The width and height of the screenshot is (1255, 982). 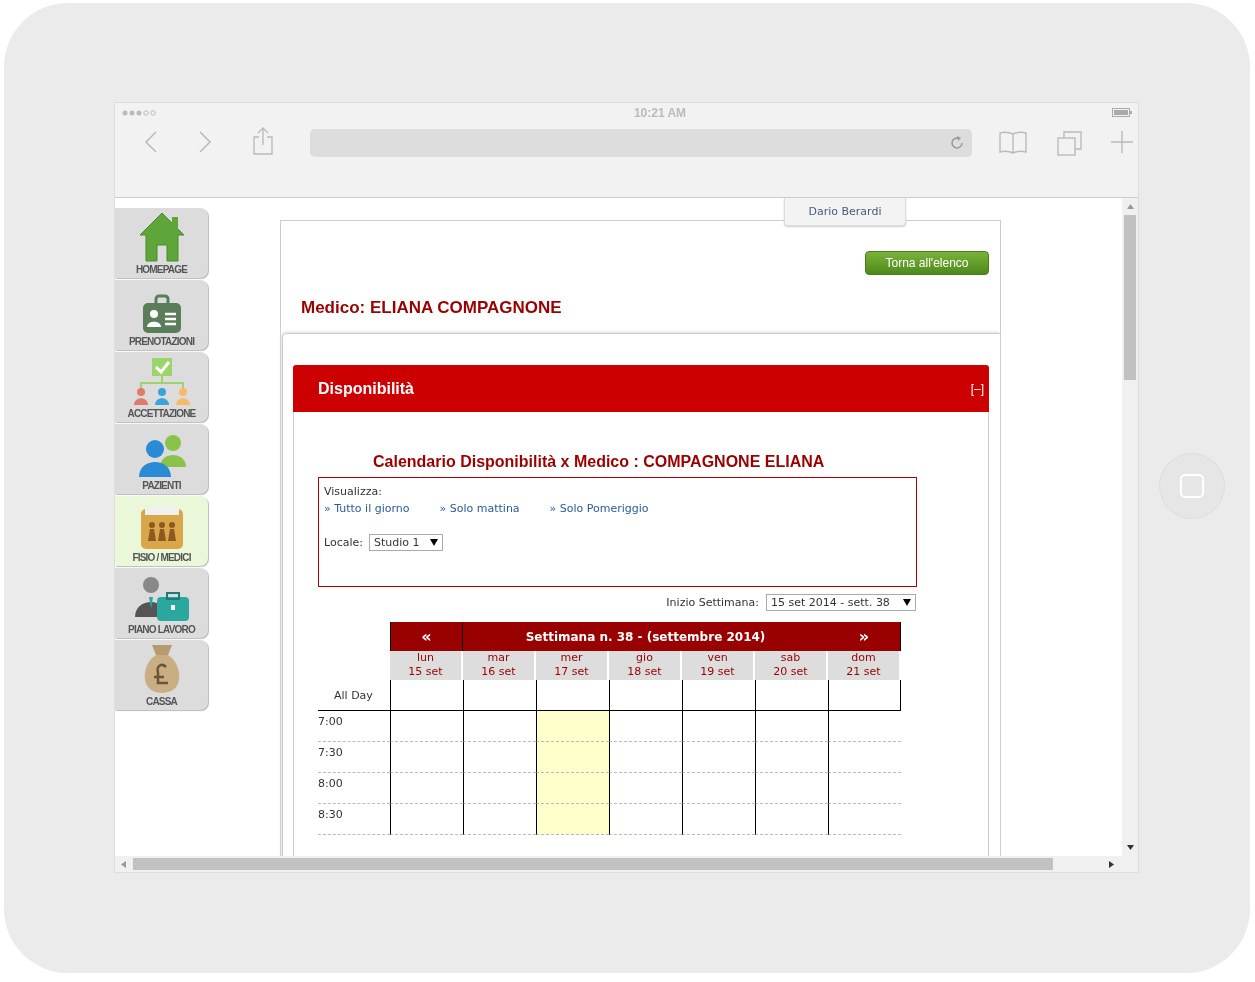 I want to click on forward-icon, so click(x=205, y=141).